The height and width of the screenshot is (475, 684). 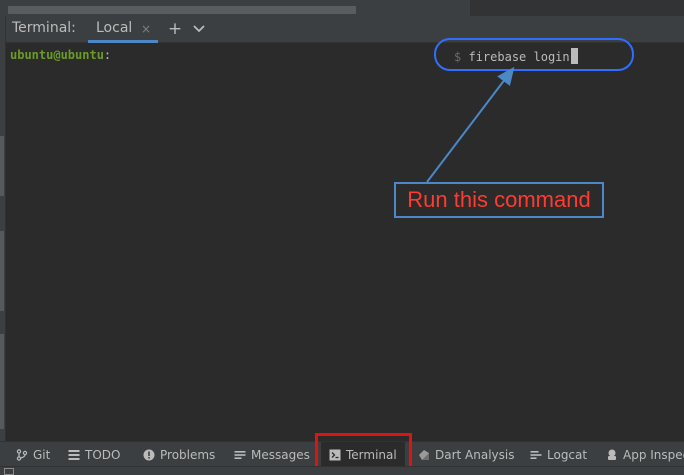 What do you see at coordinates (146, 29) in the screenshot?
I see `close-icon: ×` at bounding box center [146, 29].